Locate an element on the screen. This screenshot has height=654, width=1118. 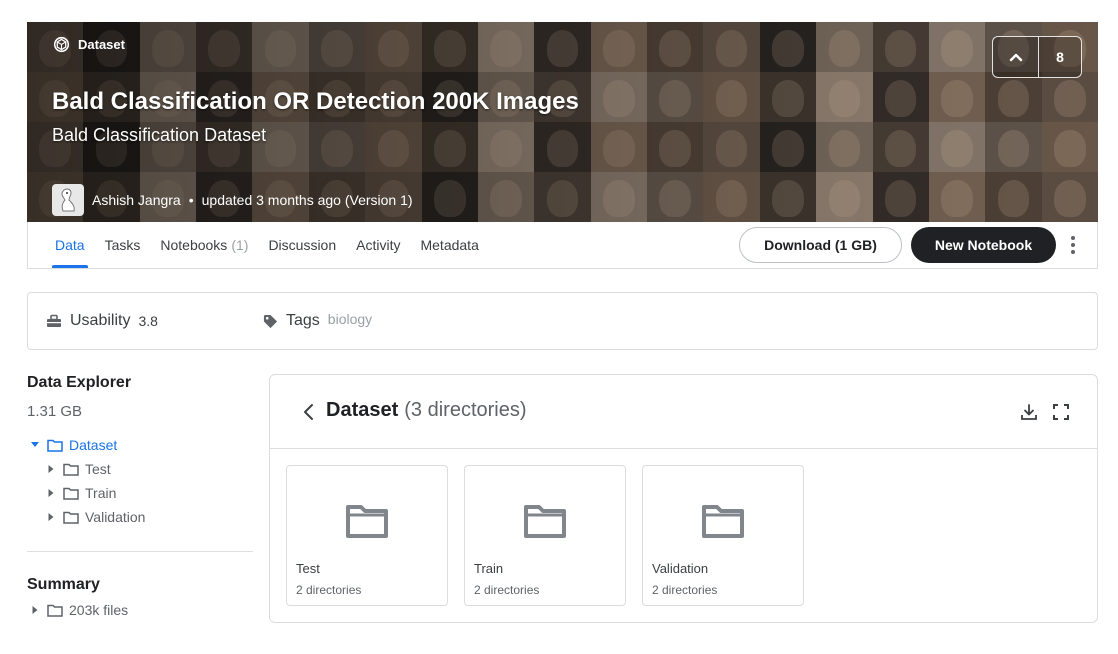
panel-header: Dataset (3 directories) is located at coordinates (683, 412).